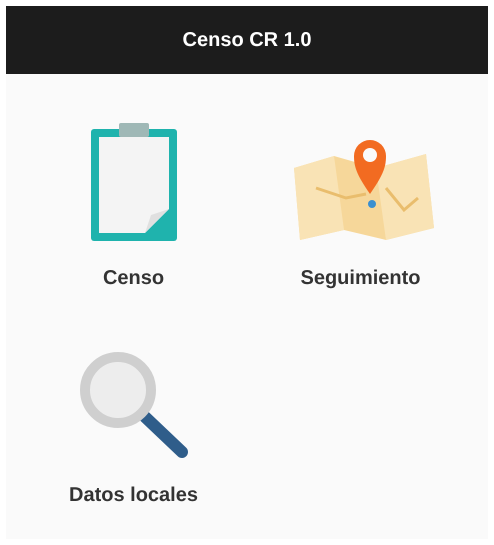  What do you see at coordinates (133, 183) in the screenshot?
I see `clipboard-icon` at bounding box center [133, 183].